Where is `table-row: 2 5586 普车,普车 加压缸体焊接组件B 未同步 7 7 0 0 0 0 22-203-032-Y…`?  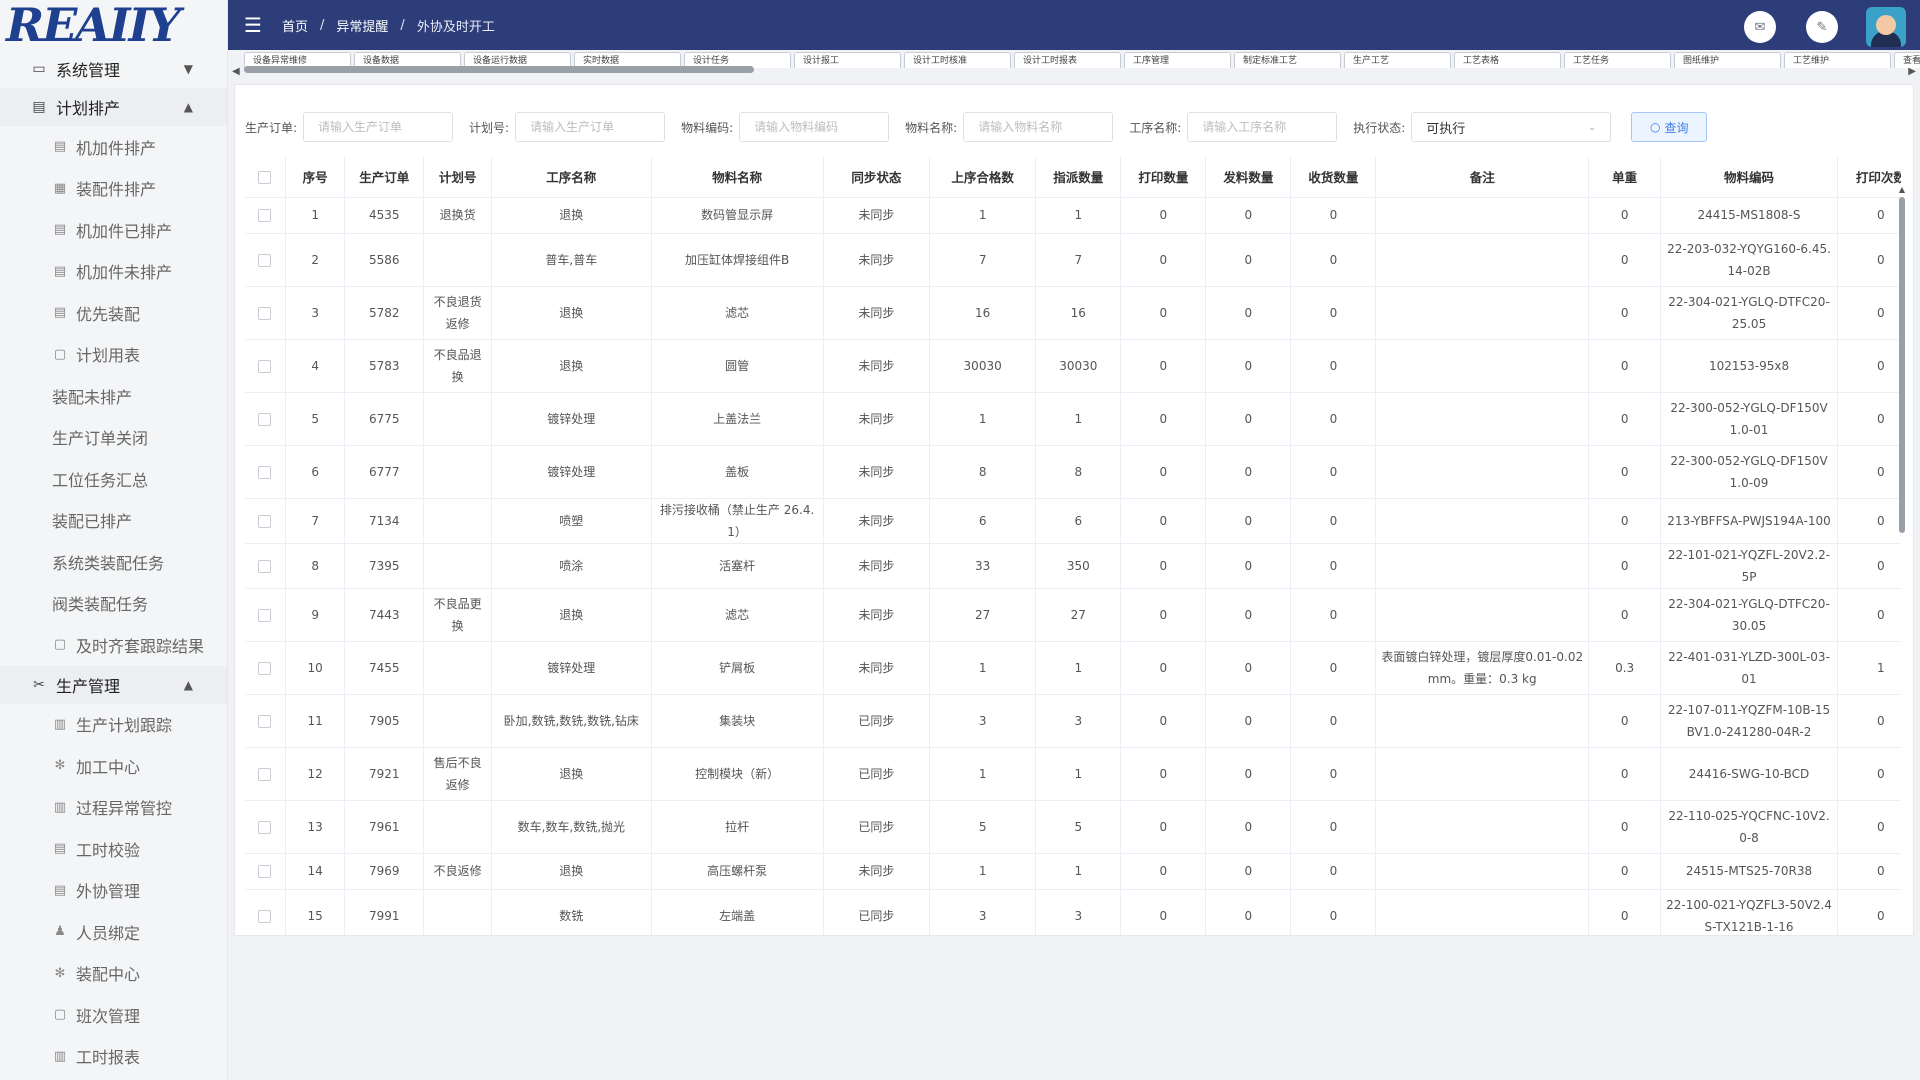
table-row: 2 5586 普车,普车 加压缸体焊接组件B 未同步 7 7 0 0 0 0 22-203-032-Y… is located at coordinates (1073, 260).